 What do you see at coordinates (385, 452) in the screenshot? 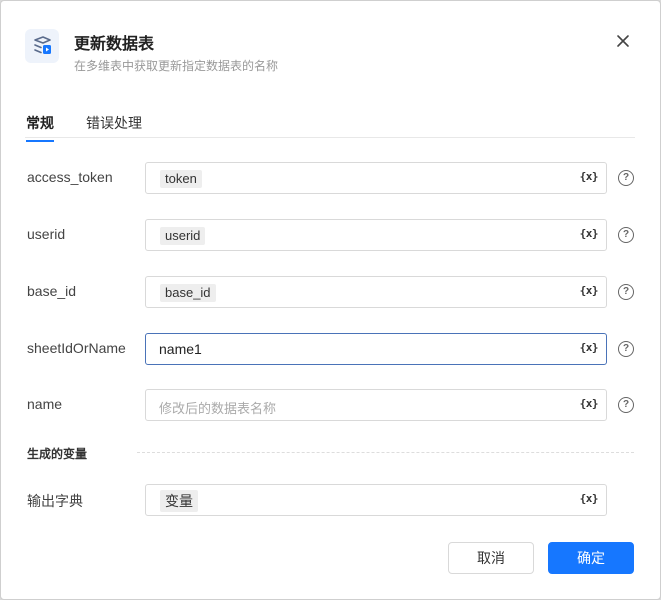
I see `section-divider` at bounding box center [385, 452].